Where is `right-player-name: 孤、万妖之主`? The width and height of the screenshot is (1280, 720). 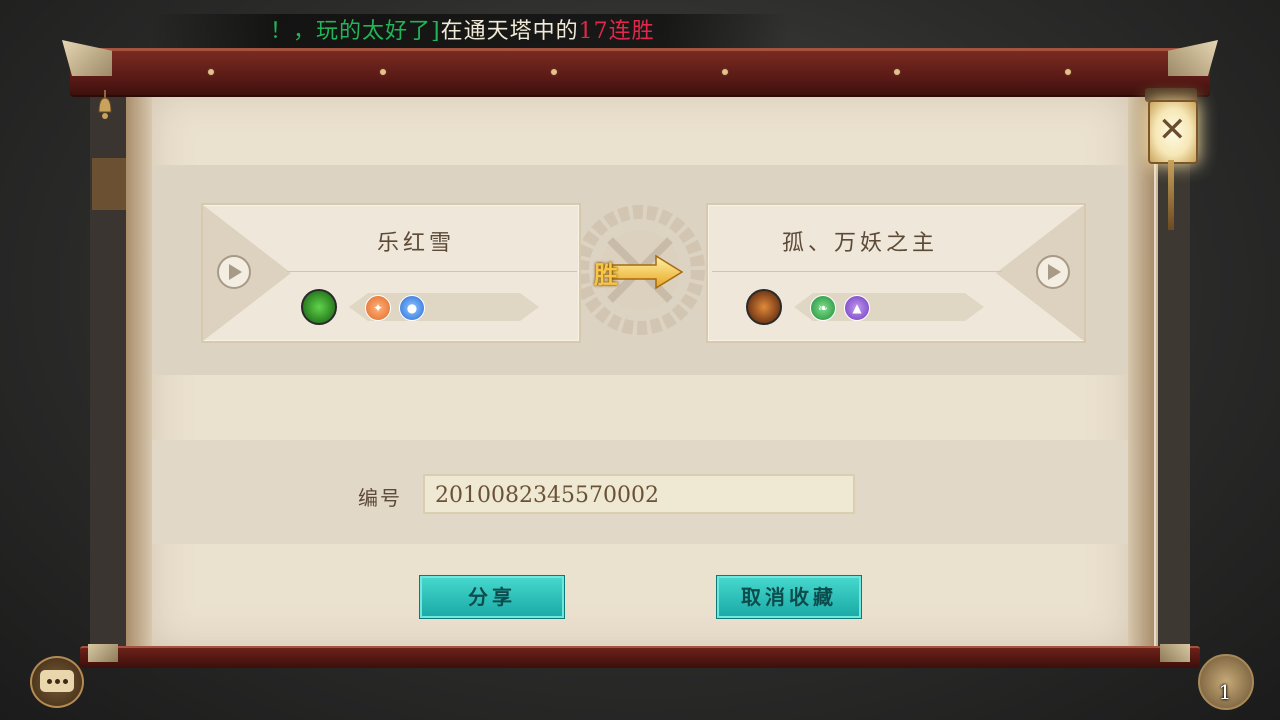 right-player-name: 孤、万妖之主 is located at coordinates (860, 243).